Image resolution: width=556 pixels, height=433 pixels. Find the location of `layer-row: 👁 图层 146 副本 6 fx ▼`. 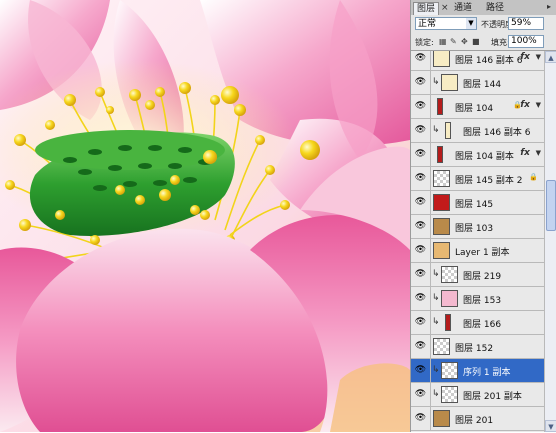

layer-row: 👁 图层 146 副本 6 fx ▼ is located at coordinates (477, 61).